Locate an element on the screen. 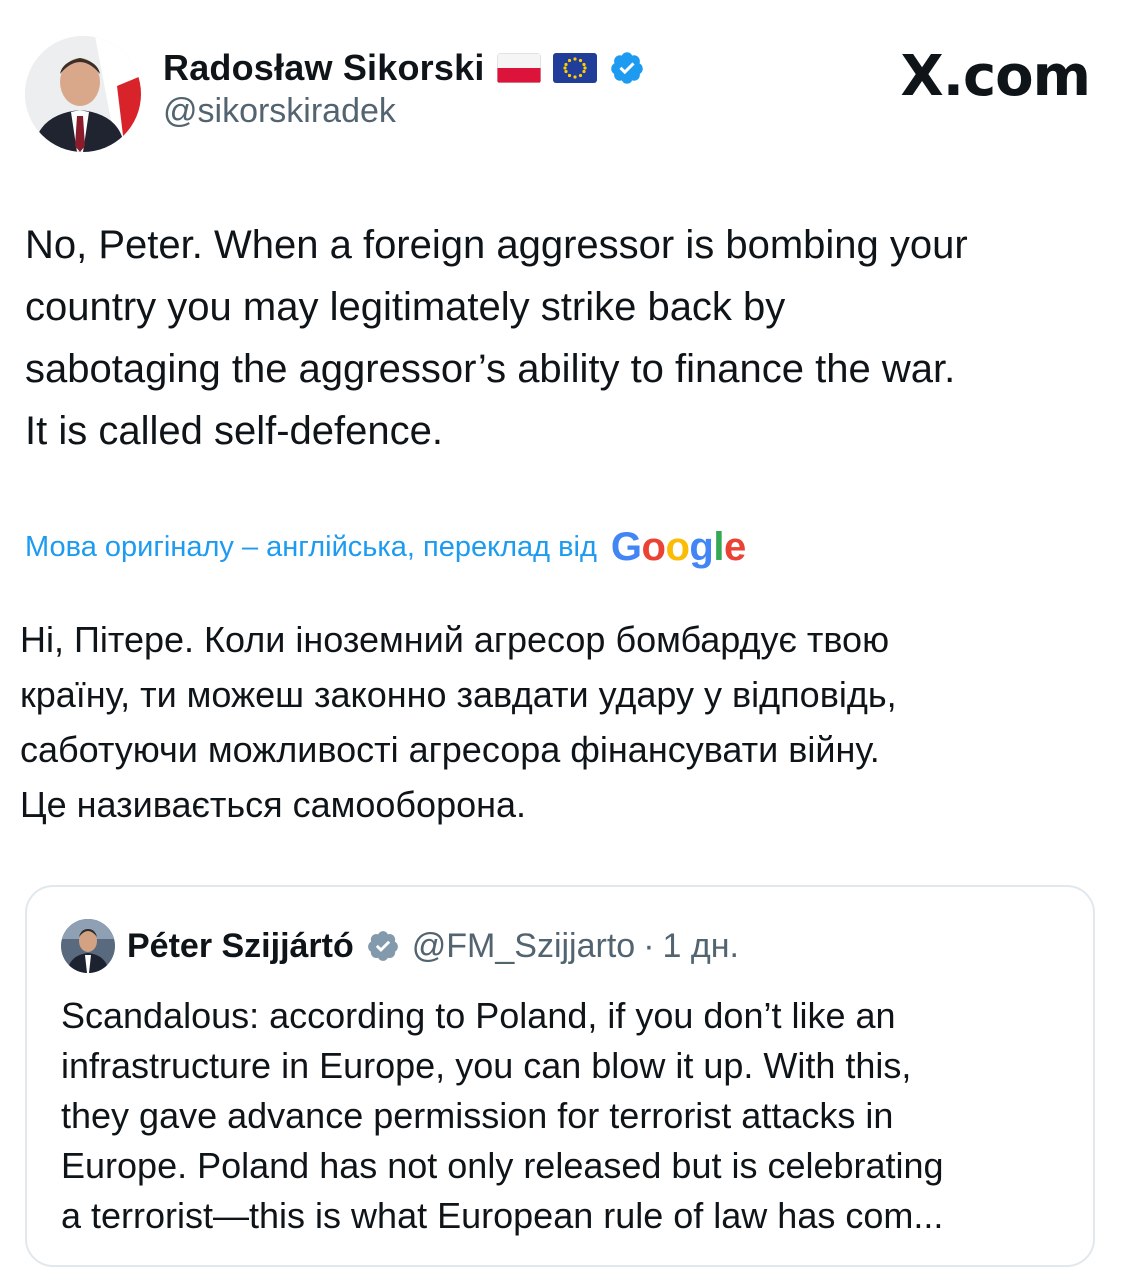 The width and height of the screenshot is (1122, 1280). quoted-author-display-name: Péter Szijjártó is located at coordinates (240, 946).